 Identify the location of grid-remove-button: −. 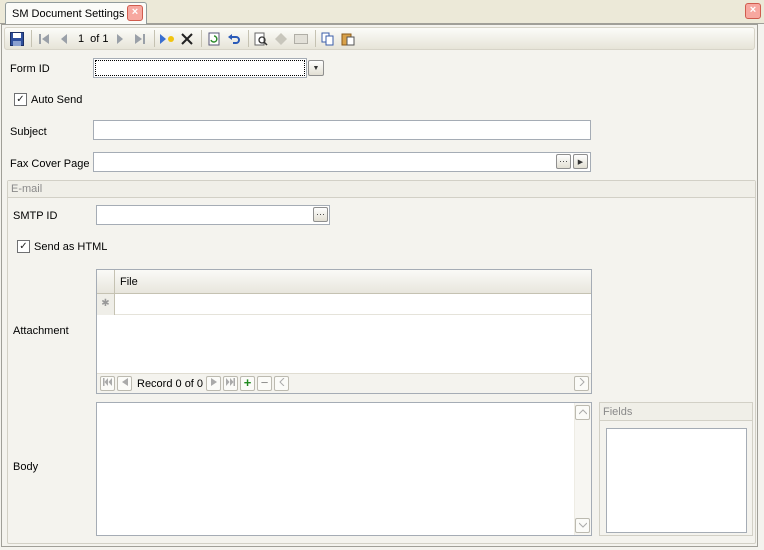
(265, 383).